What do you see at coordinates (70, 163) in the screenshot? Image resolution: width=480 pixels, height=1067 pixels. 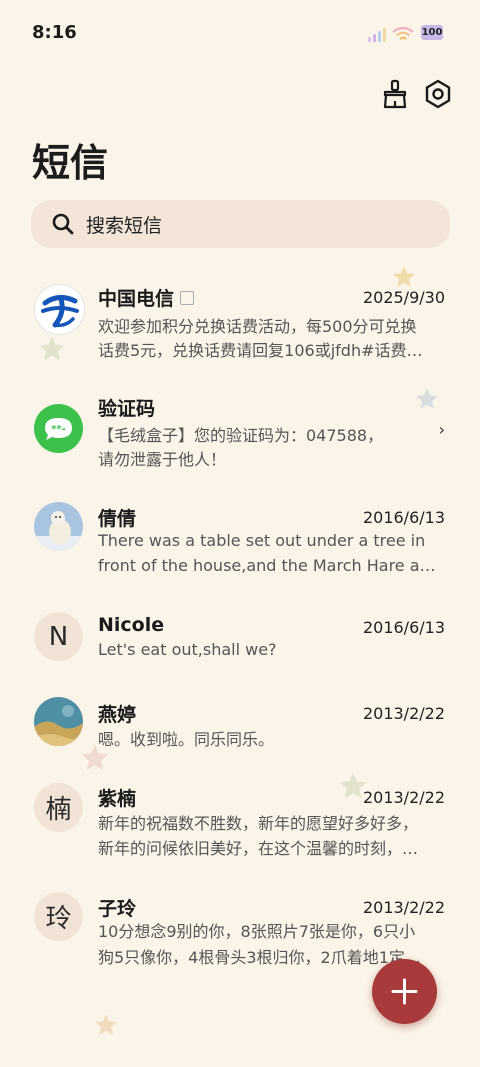 I see `page-title: 短信` at bounding box center [70, 163].